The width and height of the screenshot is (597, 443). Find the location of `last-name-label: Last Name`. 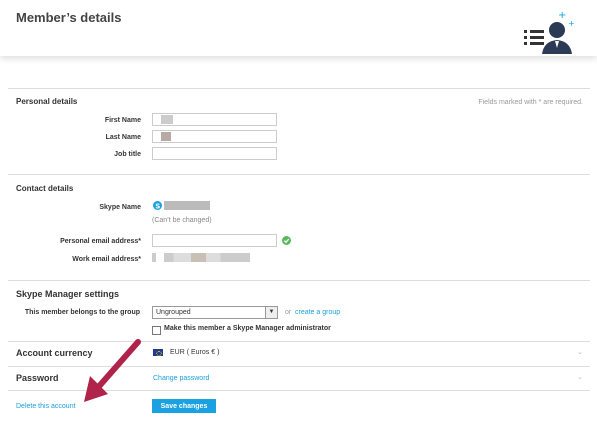

last-name-label: Last Name is located at coordinates (123, 137).